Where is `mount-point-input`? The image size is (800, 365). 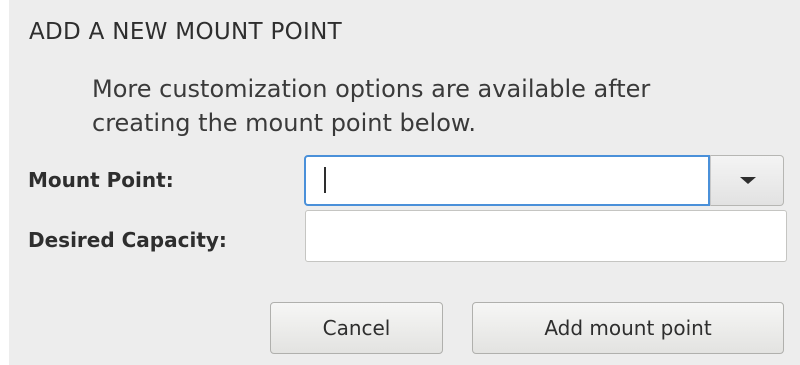
mount-point-input is located at coordinates (507, 180).